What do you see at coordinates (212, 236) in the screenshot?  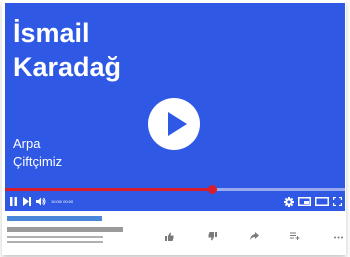 I see `thumbs-down-icon` at bounding box center [212, 236].